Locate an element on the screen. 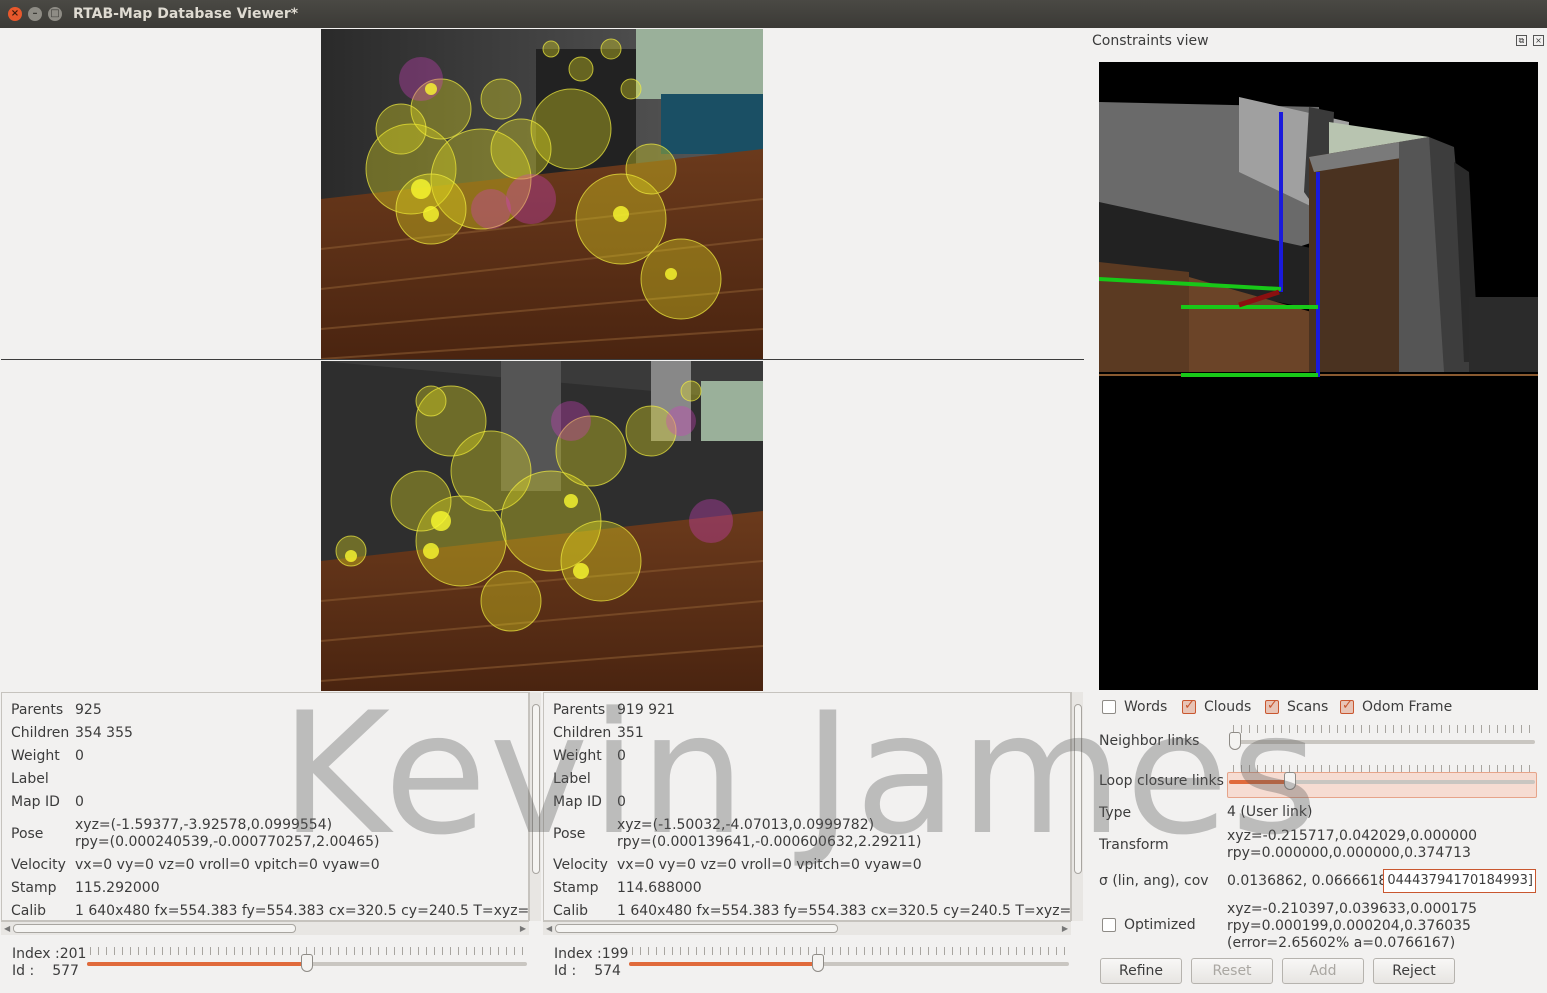 This screenshot has width=1547, height=993. pose-xyz-value: xyz=(-1.50032,-4.07013,0.0999782) is located at coordinates (746, 825).